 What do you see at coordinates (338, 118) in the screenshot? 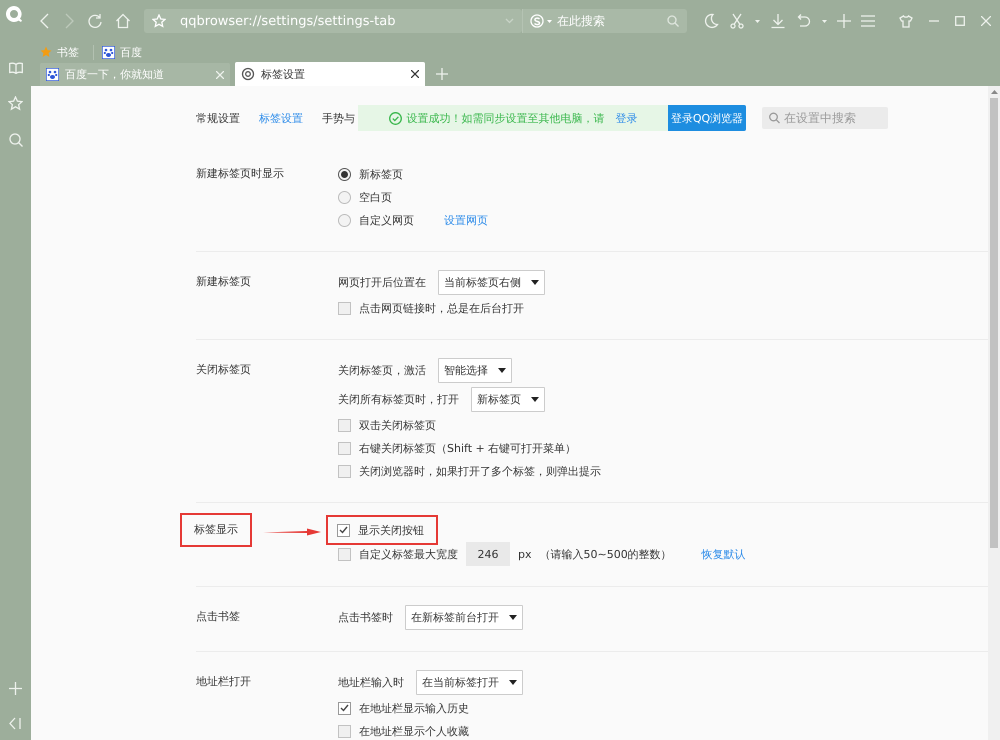
I see `settings-tab: 手势与` at bounding box center [338, 118].